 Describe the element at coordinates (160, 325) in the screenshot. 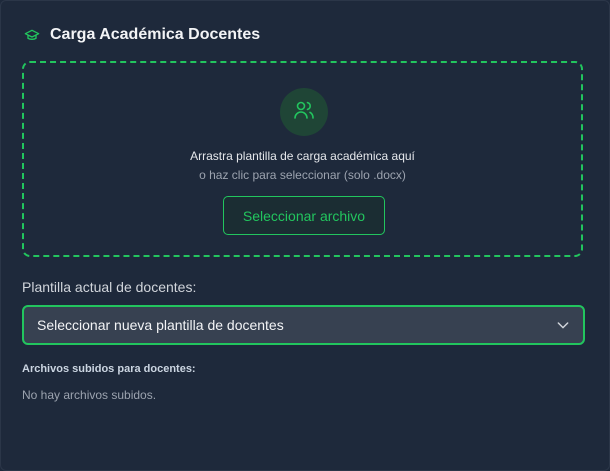

I see `template-select-value: Seleccionar nueva plantilla de docentes` at that location.